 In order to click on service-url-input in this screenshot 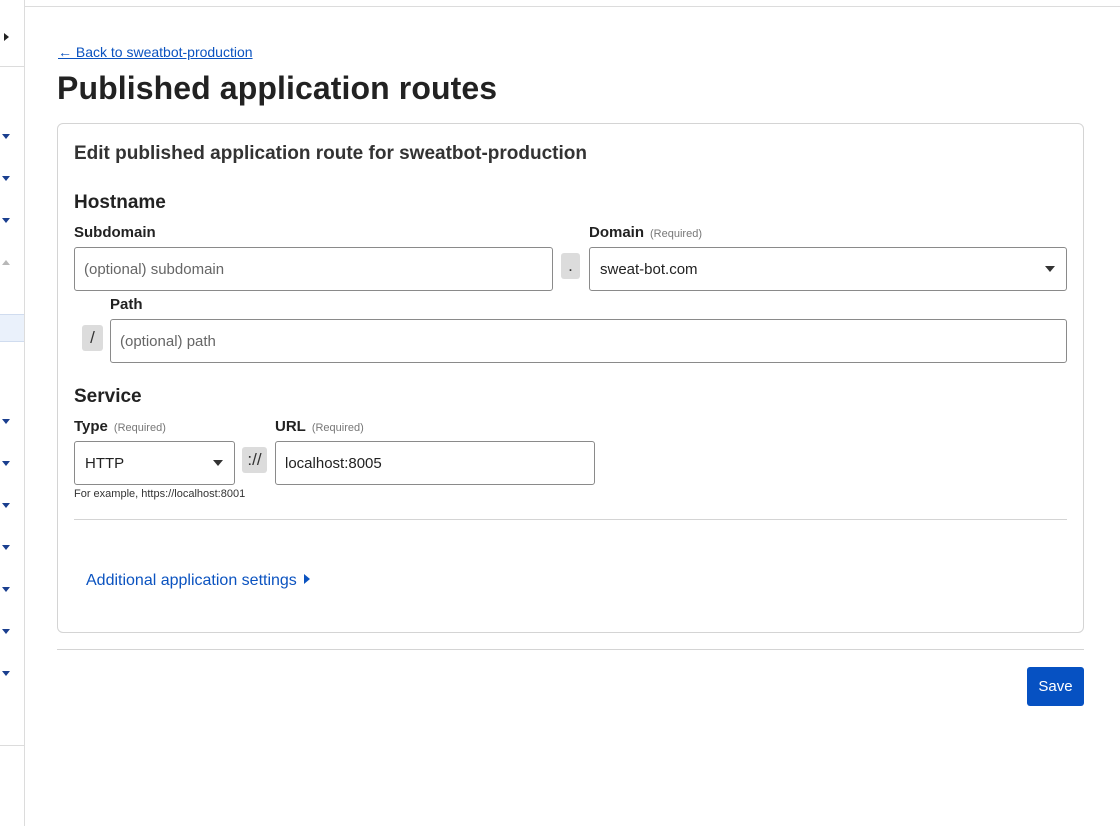, I will do `click(435, 463)`.